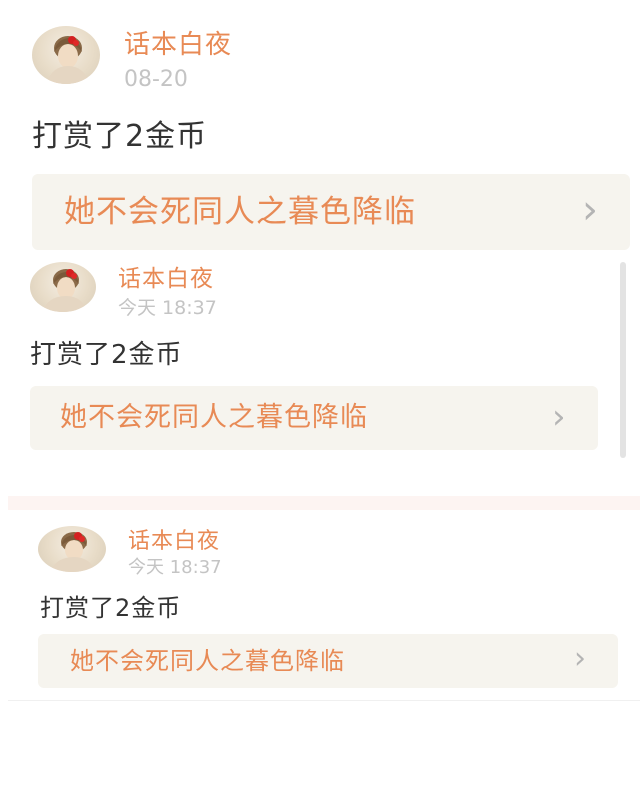 The width and height of the screenshot is (640, 787). What do you see at coordinates (324, 700) in the screenshot?
I see `list-bottom-border` at bounding box center [324, 700].